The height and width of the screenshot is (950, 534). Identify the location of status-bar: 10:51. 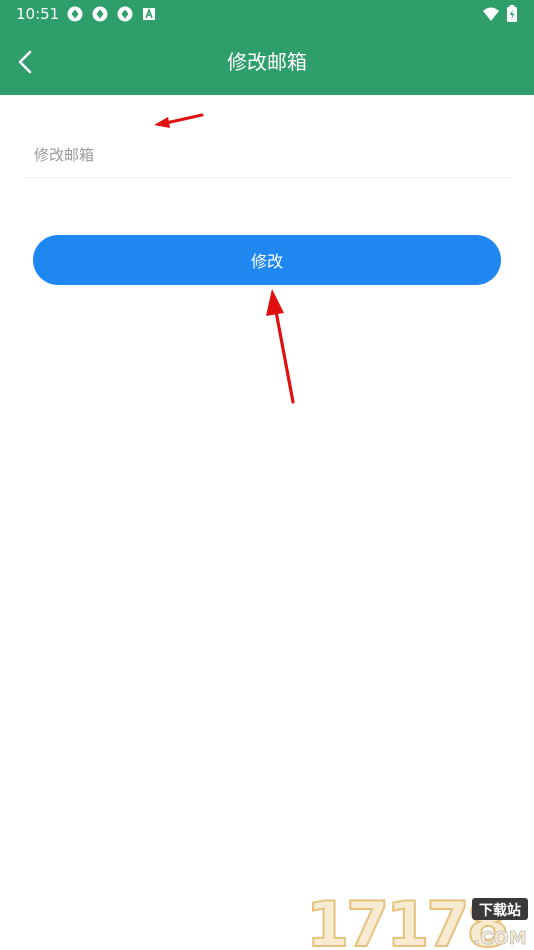
(267, 14).